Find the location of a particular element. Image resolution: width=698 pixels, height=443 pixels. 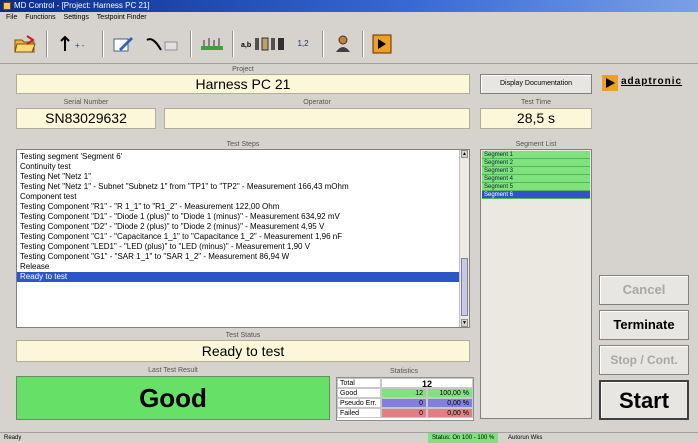

stop-continue-button: Stop / Cont. is located at coordinates (644, 360).